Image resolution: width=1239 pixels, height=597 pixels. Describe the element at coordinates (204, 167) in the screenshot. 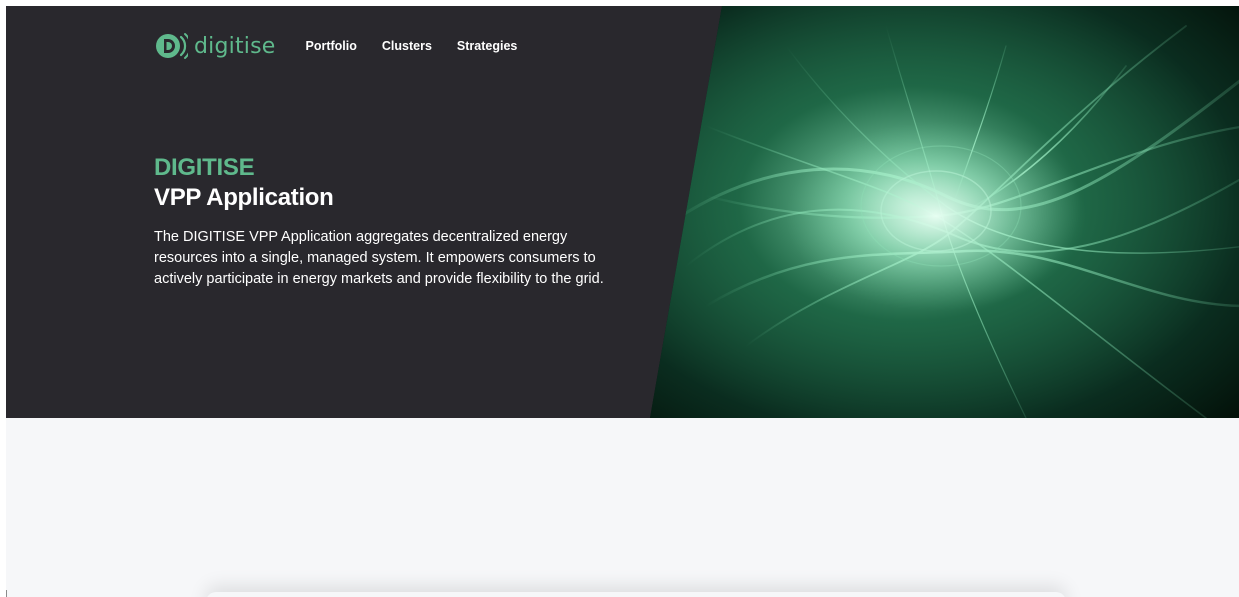

I see `hero-eyebrow: DIGITISE` at that location.